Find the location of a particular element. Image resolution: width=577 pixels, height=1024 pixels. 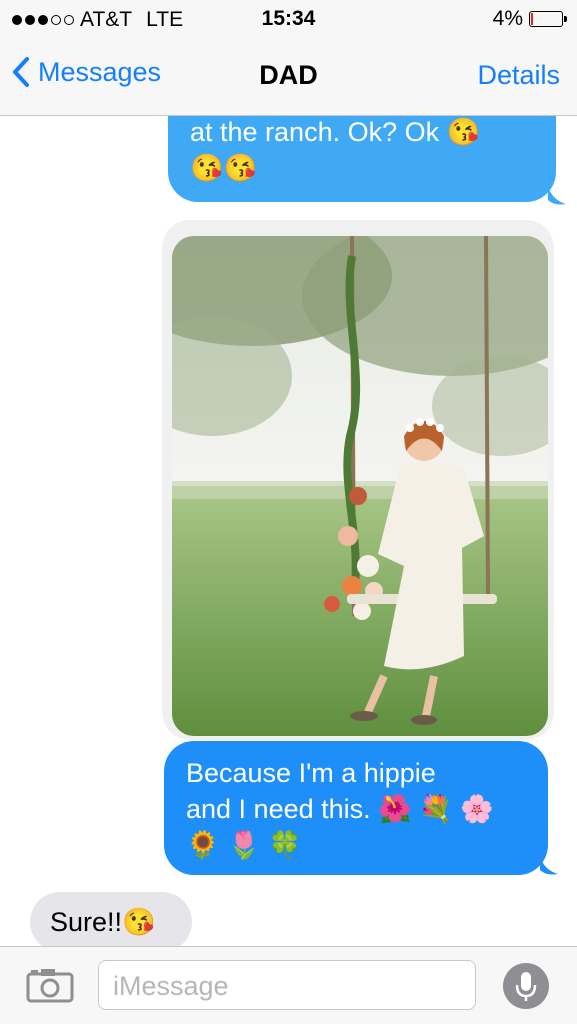

message-text-line3: 🌻 🌷 🍀 is located at coordinates (244, 845).